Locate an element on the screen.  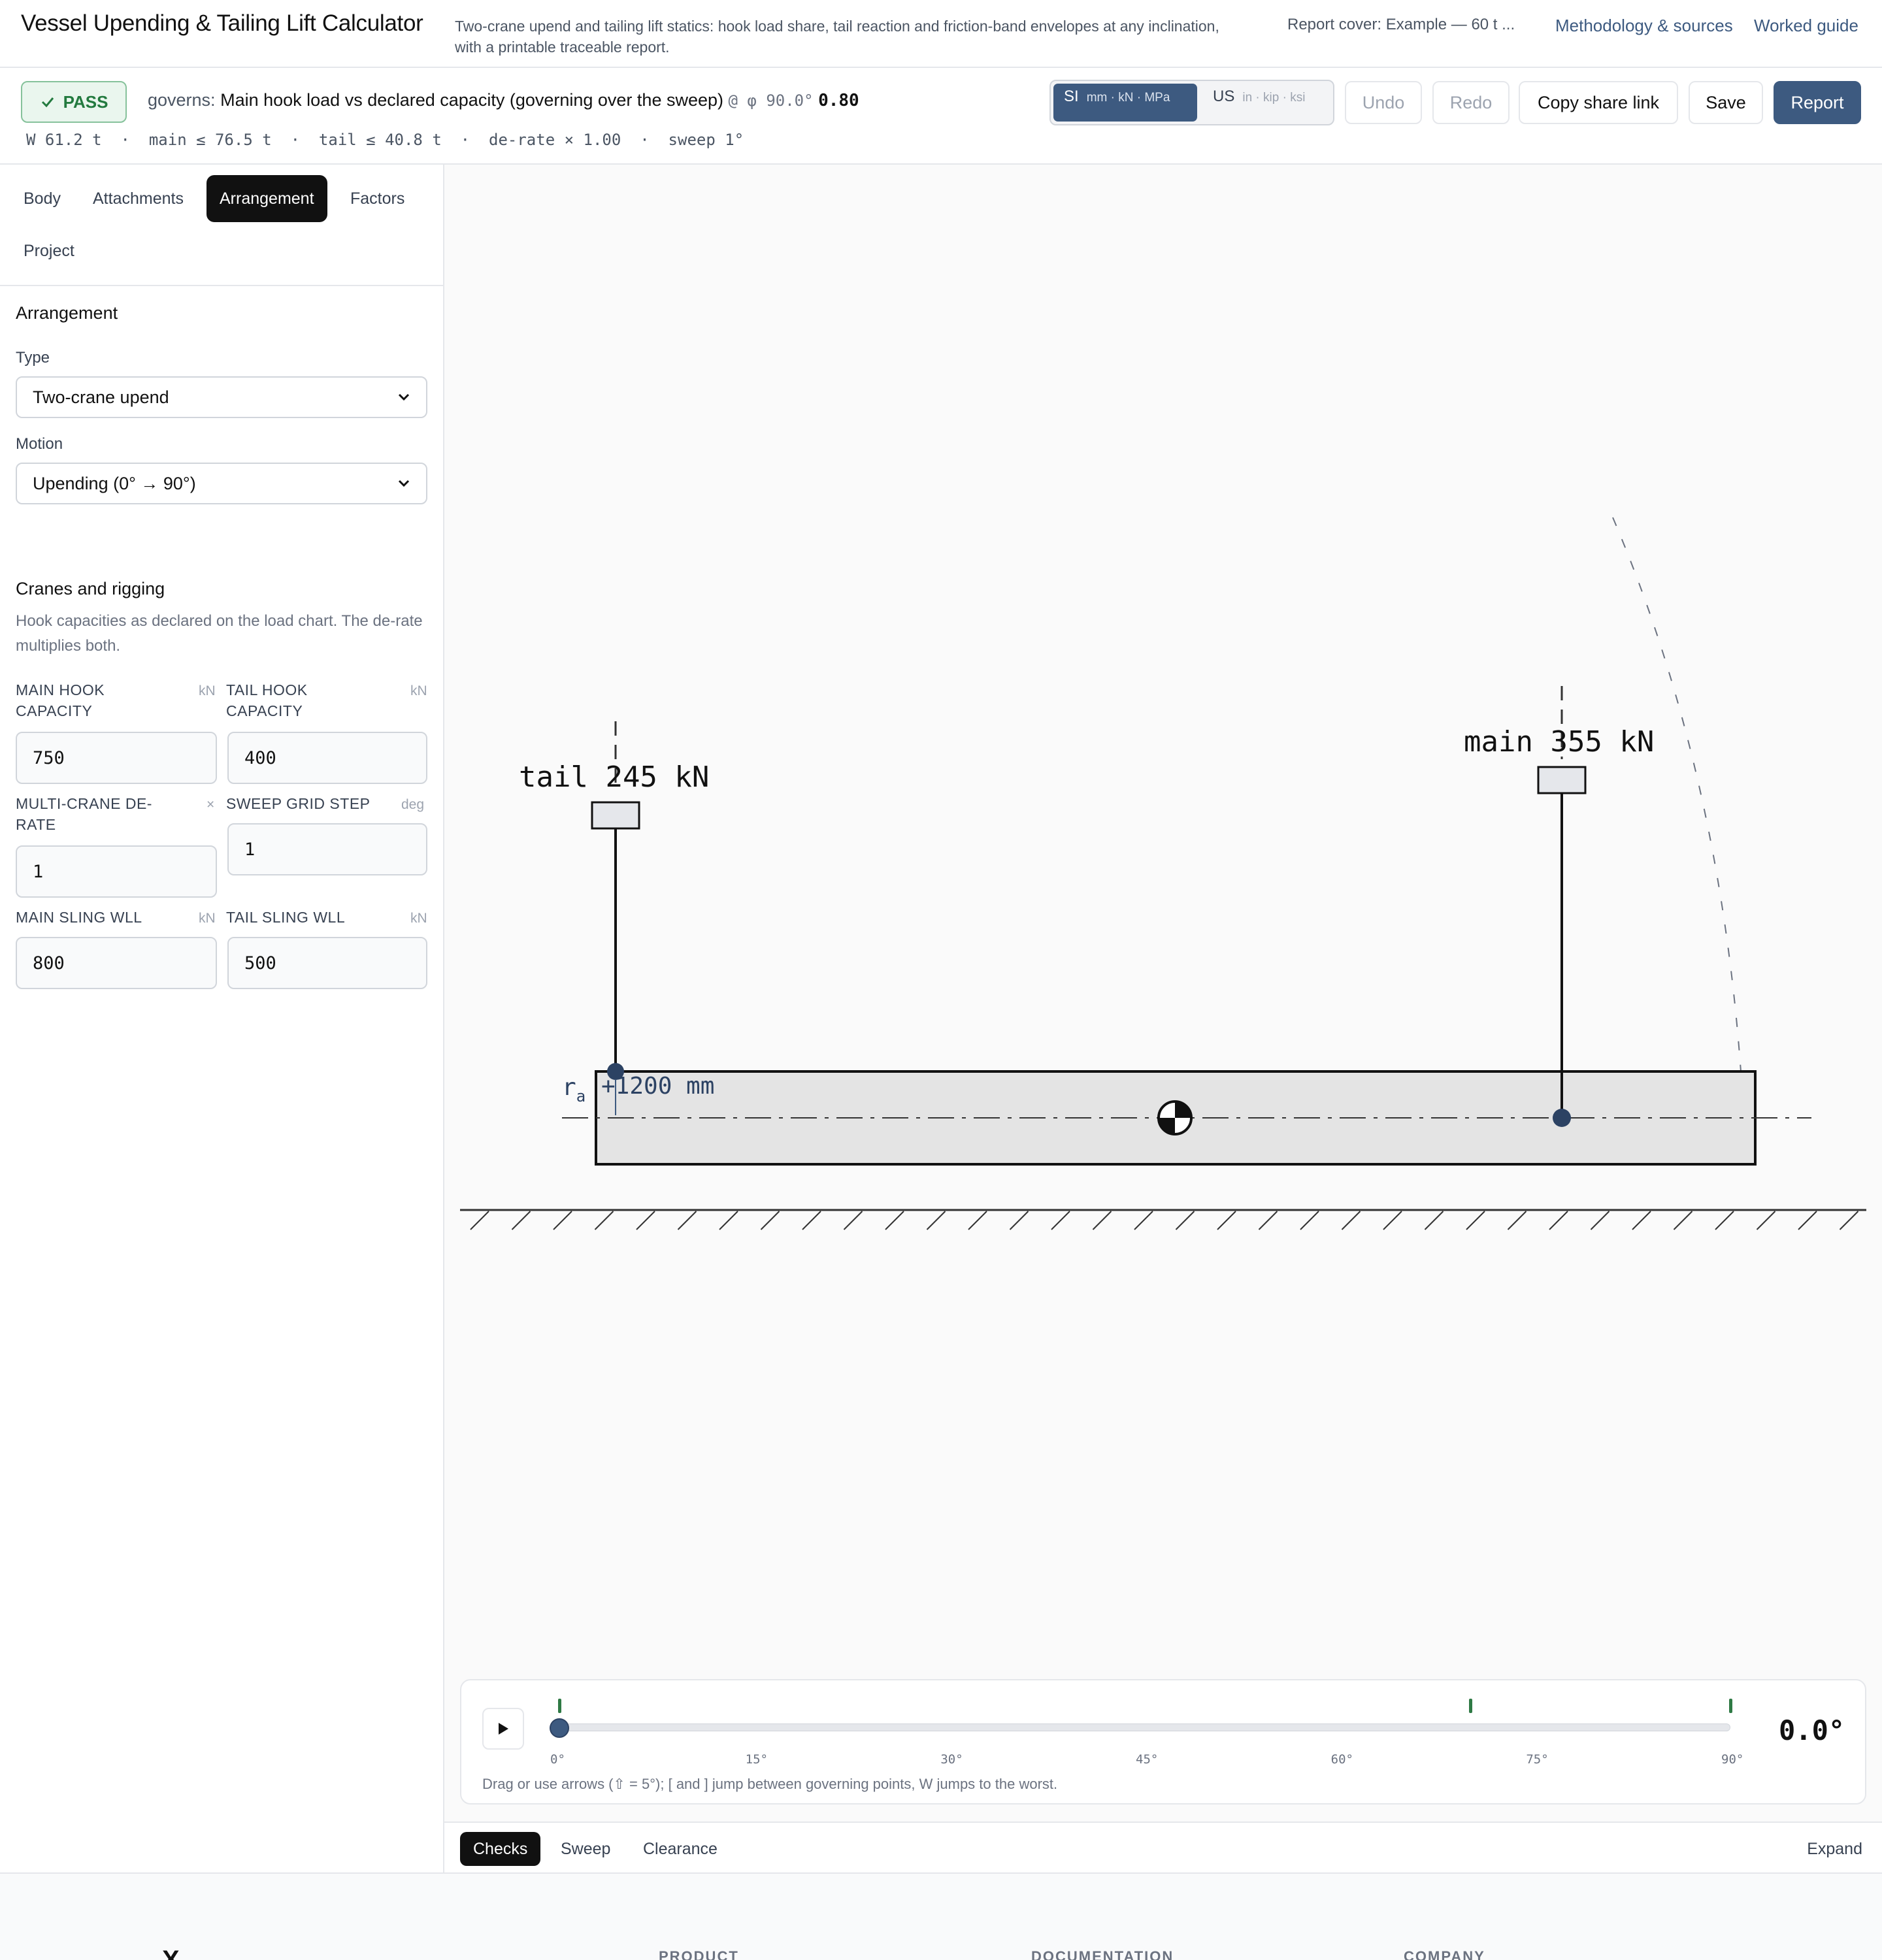
cranes-title: Cranes and rigging is located at coordinates (90, 588).